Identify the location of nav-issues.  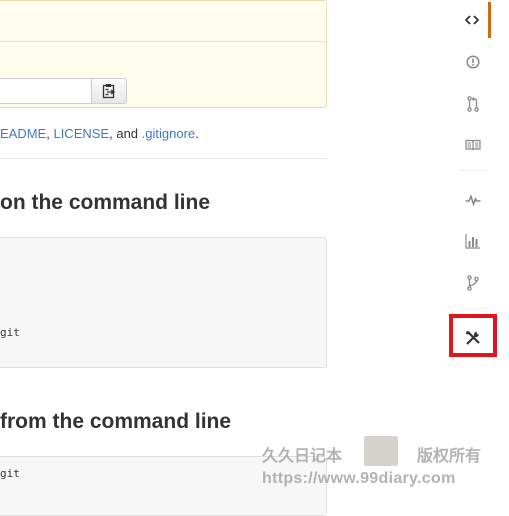
(473, 62).